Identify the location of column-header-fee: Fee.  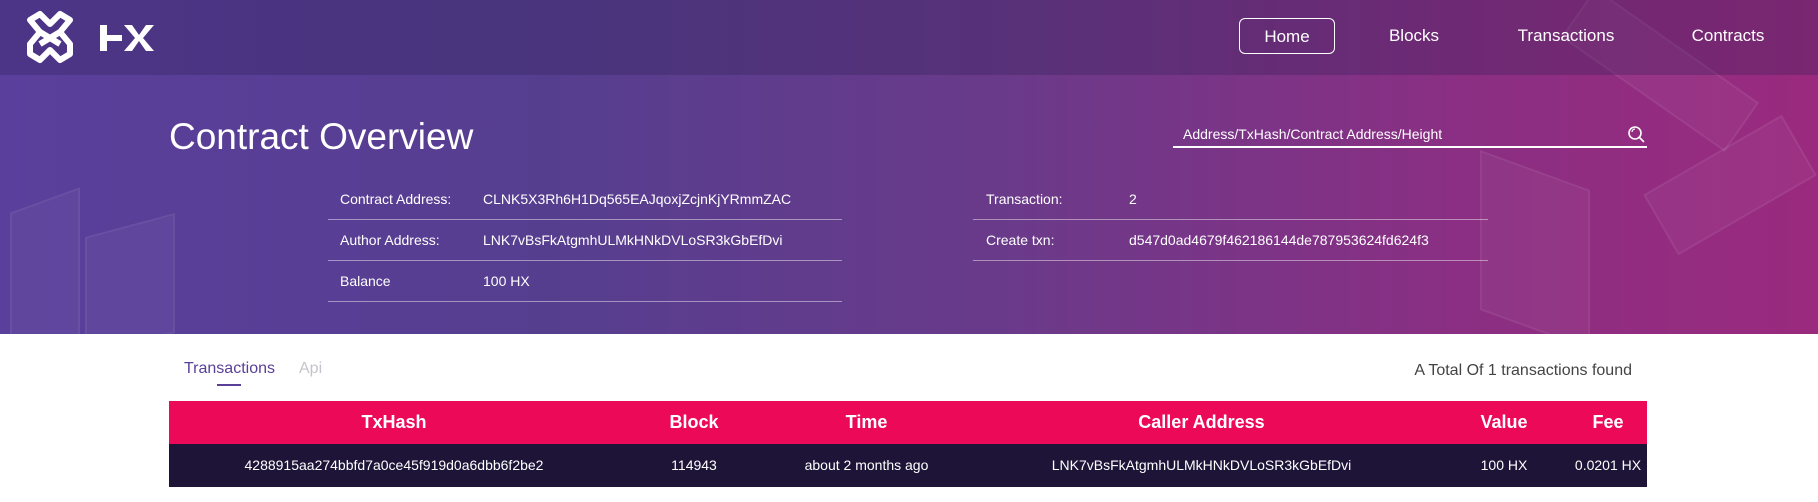
(1608, 422).